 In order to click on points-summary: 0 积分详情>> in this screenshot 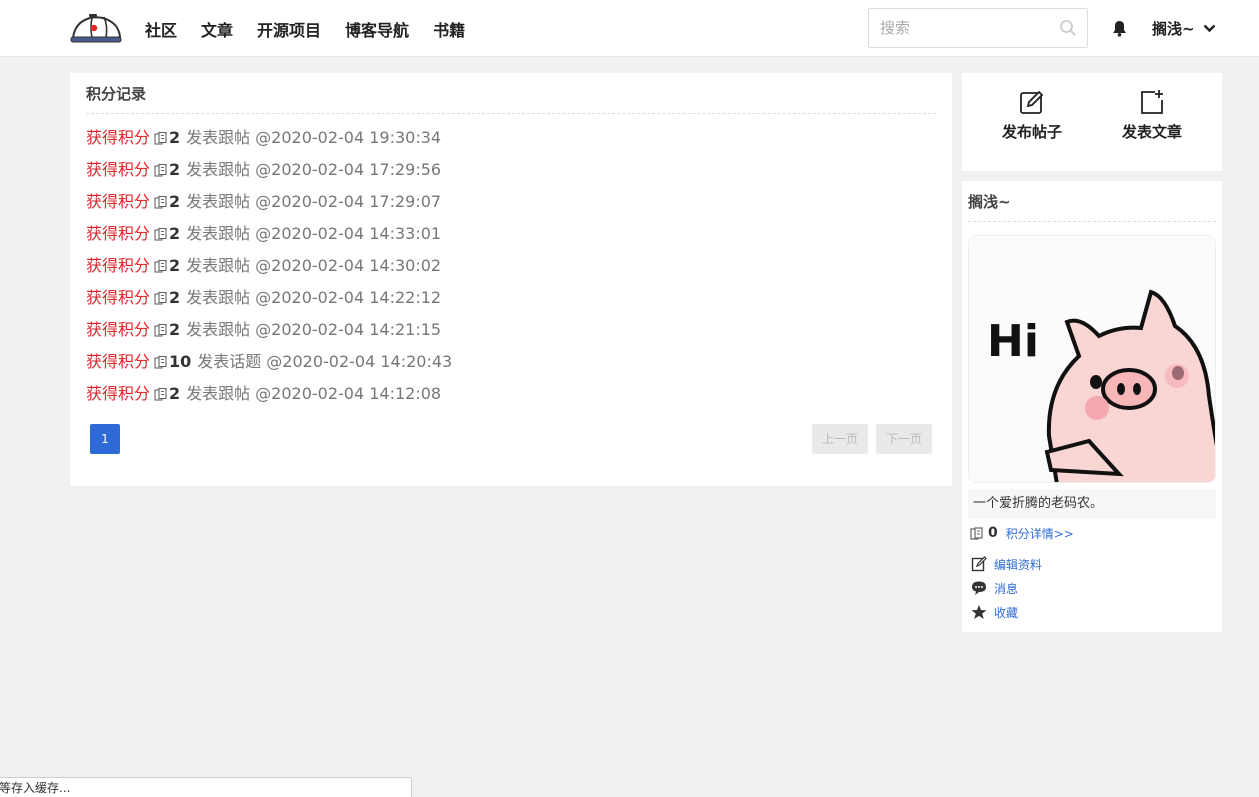, I will do `click(1022, 533)`.